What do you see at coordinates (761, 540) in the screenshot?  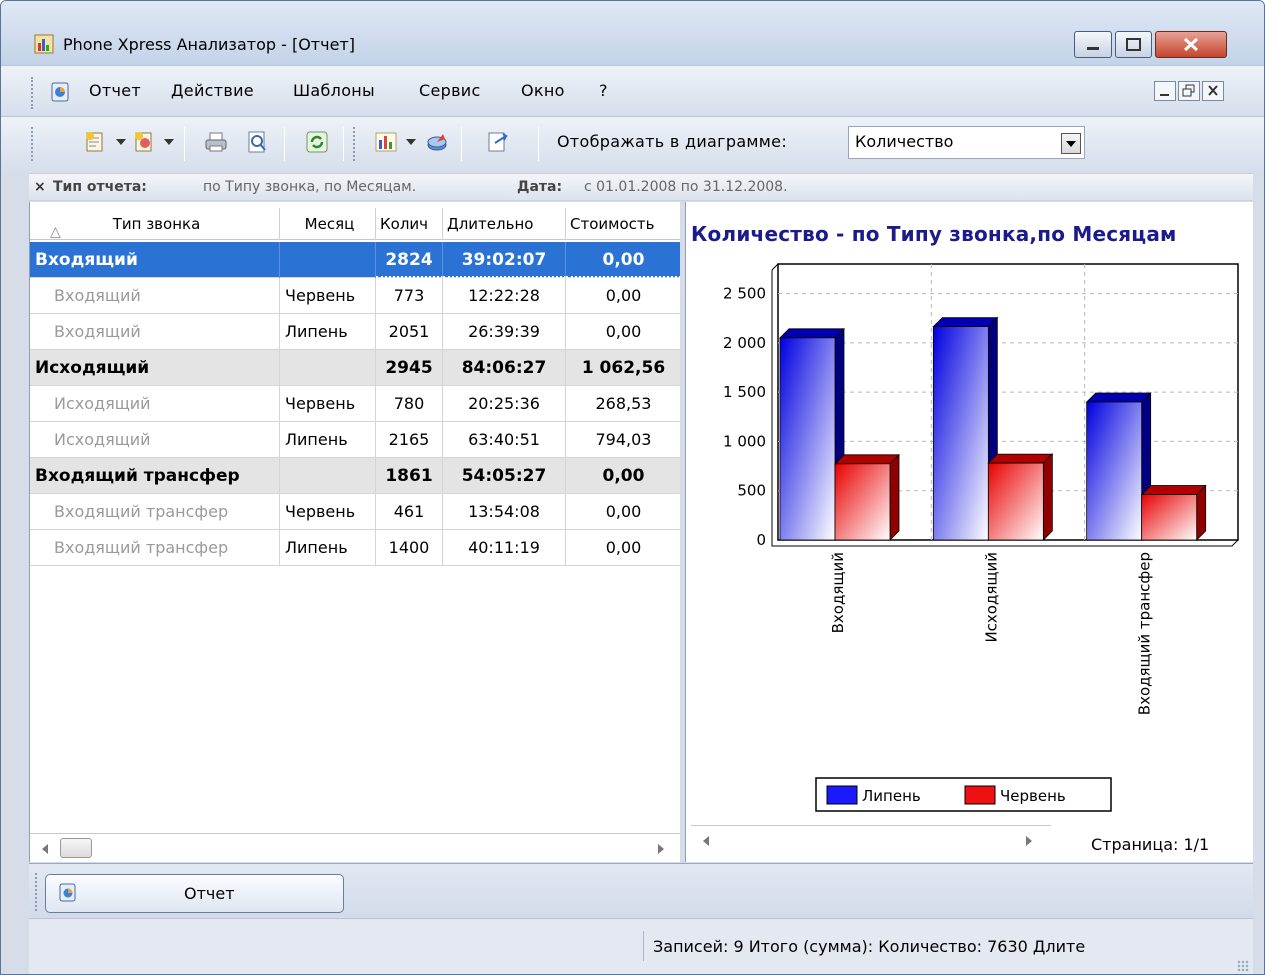 I see `y-tick-label: 0` at bounding box center [761, 540].